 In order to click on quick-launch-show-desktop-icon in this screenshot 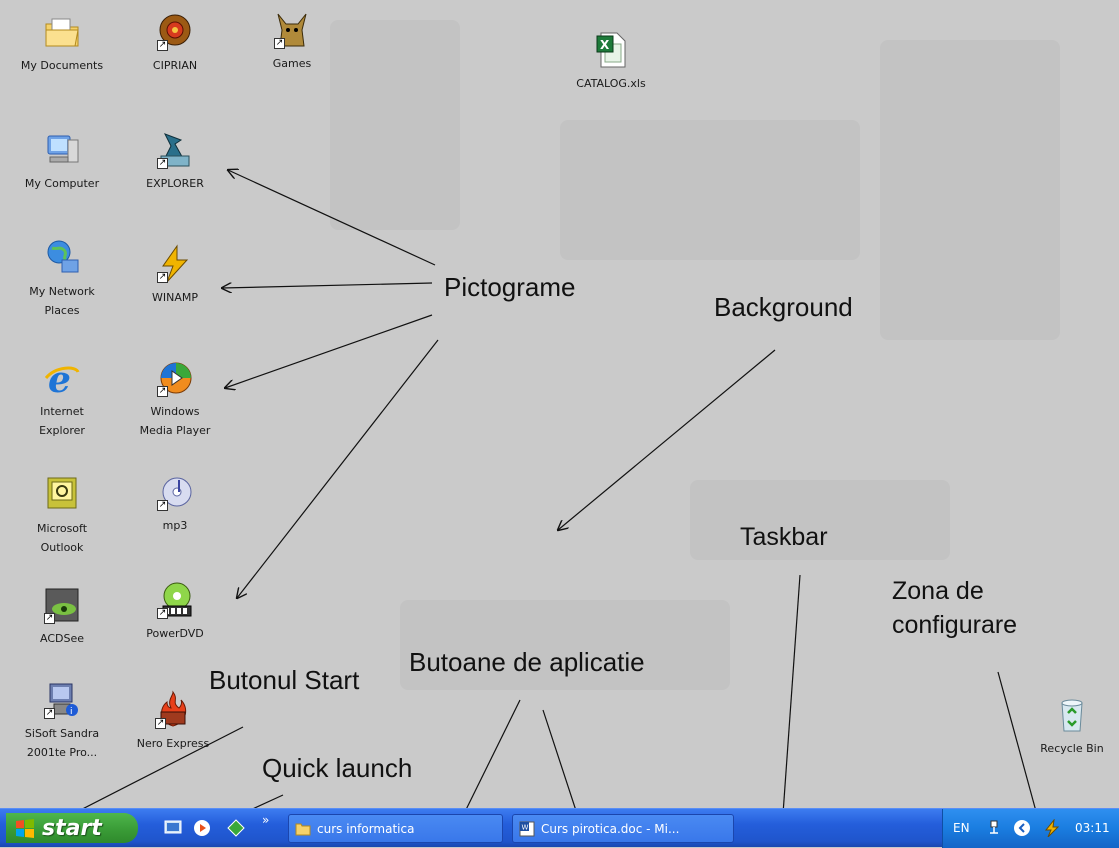, I will do `click(173, 828)`.